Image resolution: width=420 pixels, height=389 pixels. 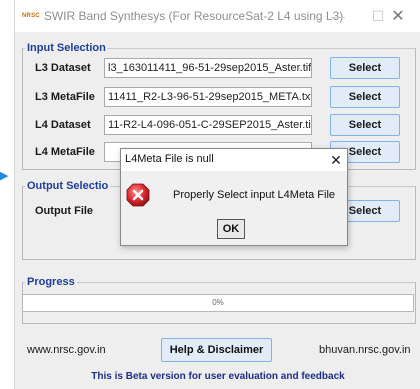 I want to click on progress-bar: 0%, so click(x=218, y=303).